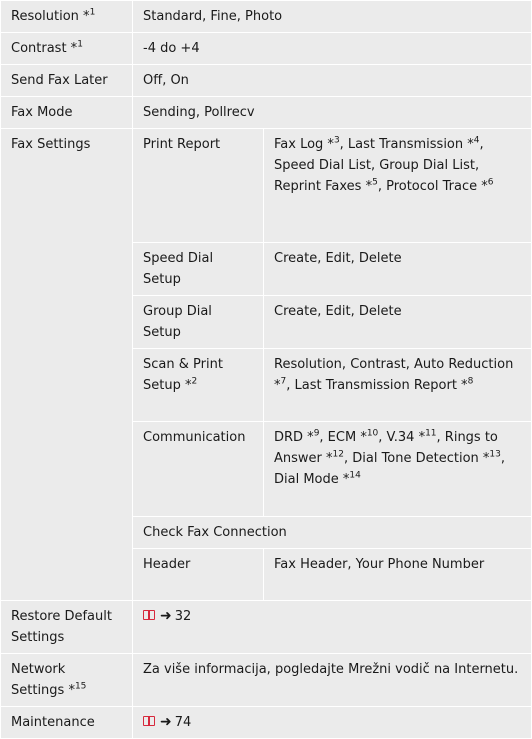 This screenshot has height=739, width=532. I want to click on group-dial-setup-label: Group Dial Setup, so click(198, 322).